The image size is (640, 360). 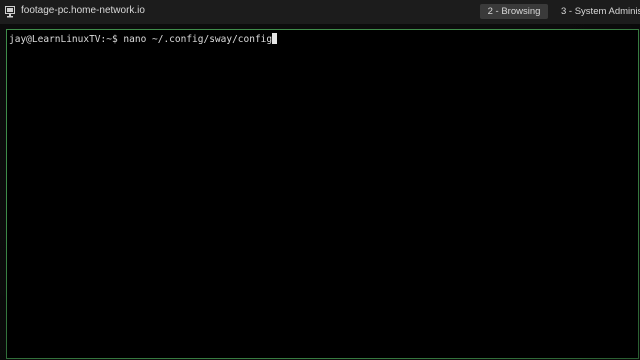 What do you see at coordinates (63, 39) in the screenshot?
I see `terminal-prompt: jay@LearnLinuxTV:~$` at bounding box center [63, 39].